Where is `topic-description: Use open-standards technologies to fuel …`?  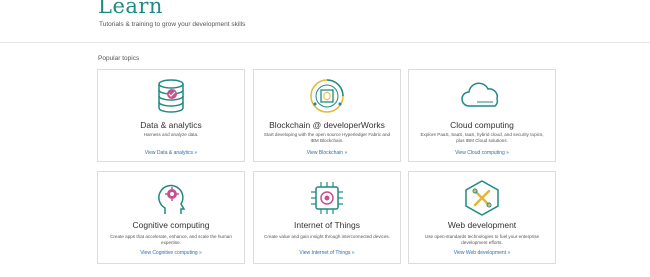 topic-description: Use open-standards technologies to fuel … is located at coordinates (482, 239).